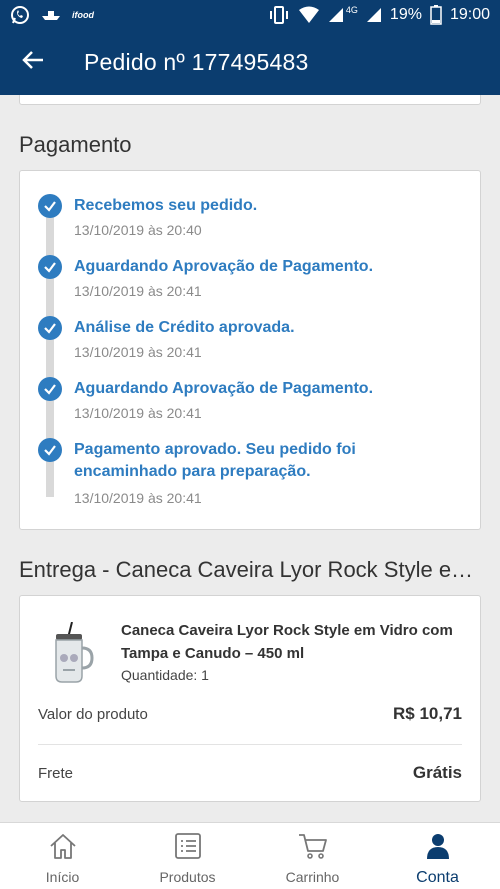 The height and width of the screenshot is (889, 500). Describe the element at coordinates (51, 15) in the screenshot. I see `boat-icon` at that location.